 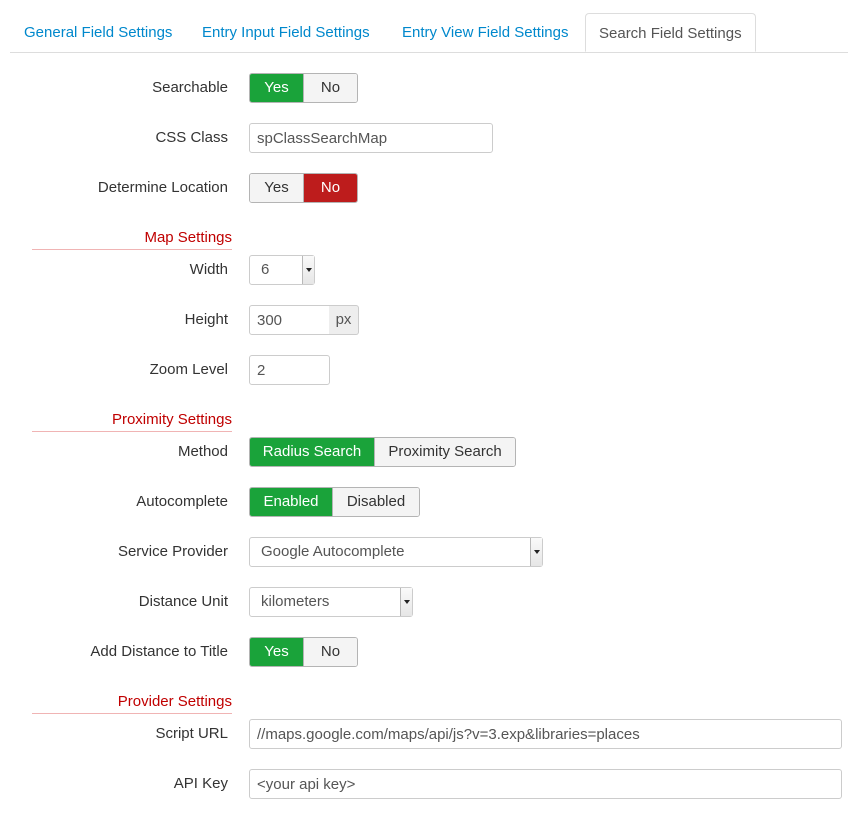 I want to click on height-unit-addon: px, so click(x=344, y=320).